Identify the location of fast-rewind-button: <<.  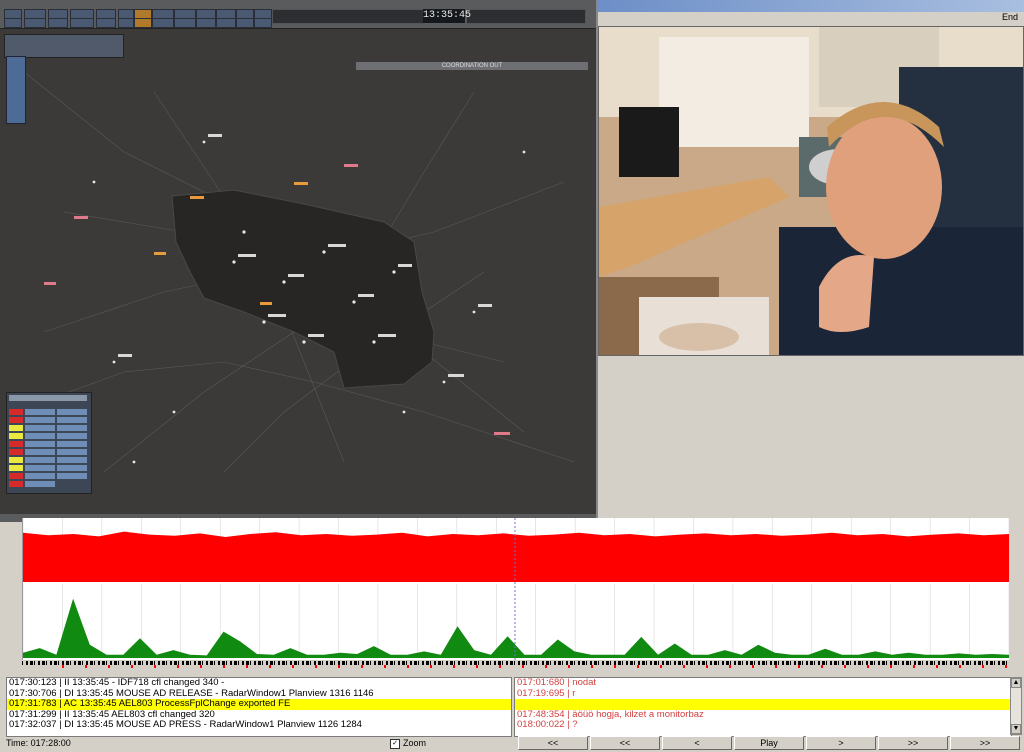
(625, 743).